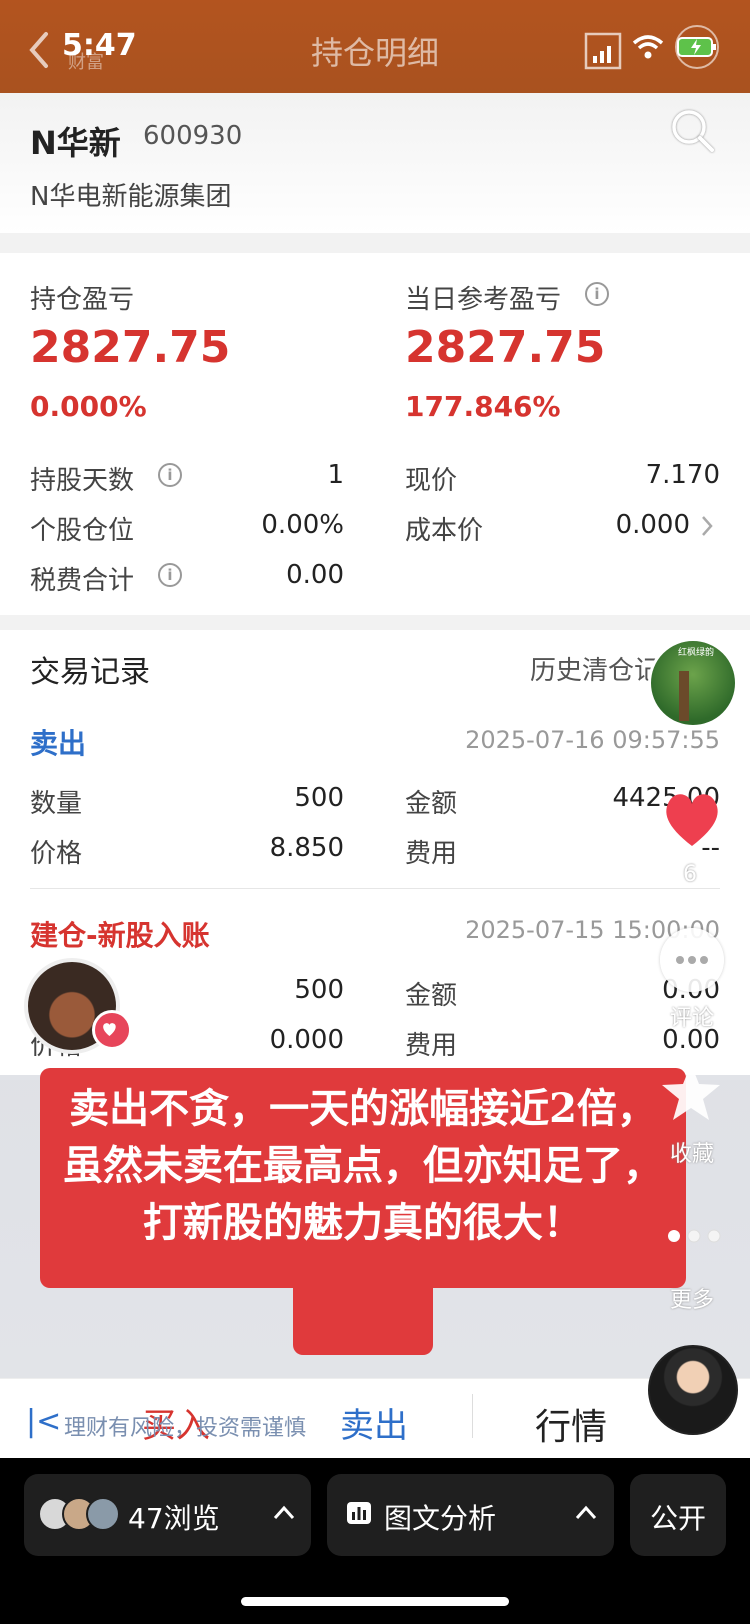  What do you see at coordinates (359, 1513) in the screenshot?
I see `chart-icon` at bounding box center [359, 1513].